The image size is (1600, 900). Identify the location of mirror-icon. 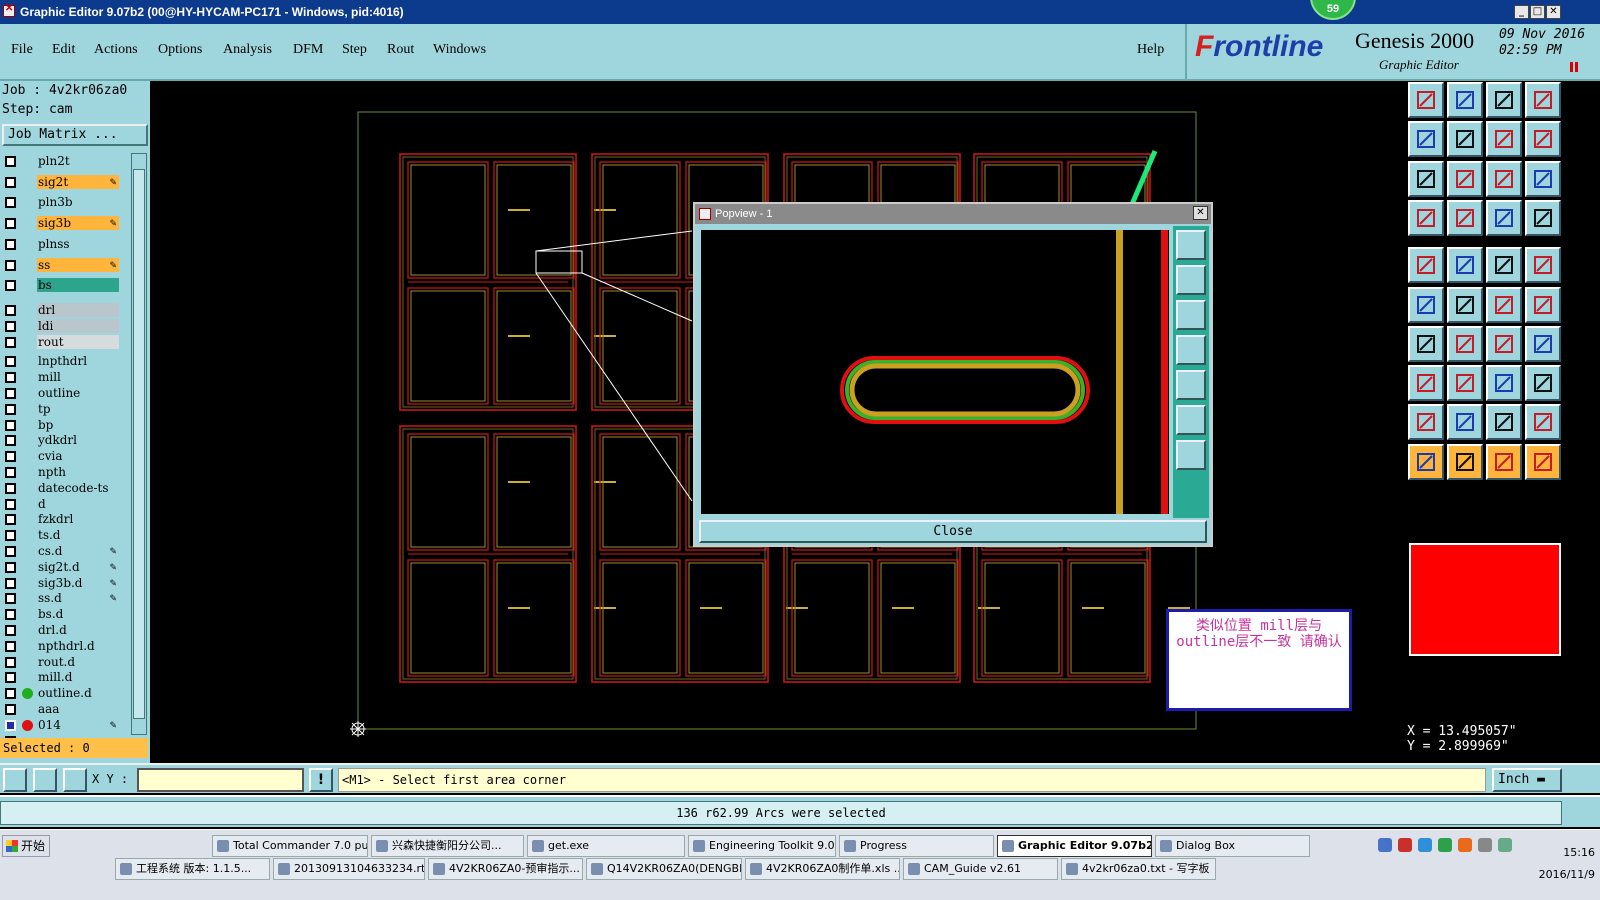
(1543, 343).